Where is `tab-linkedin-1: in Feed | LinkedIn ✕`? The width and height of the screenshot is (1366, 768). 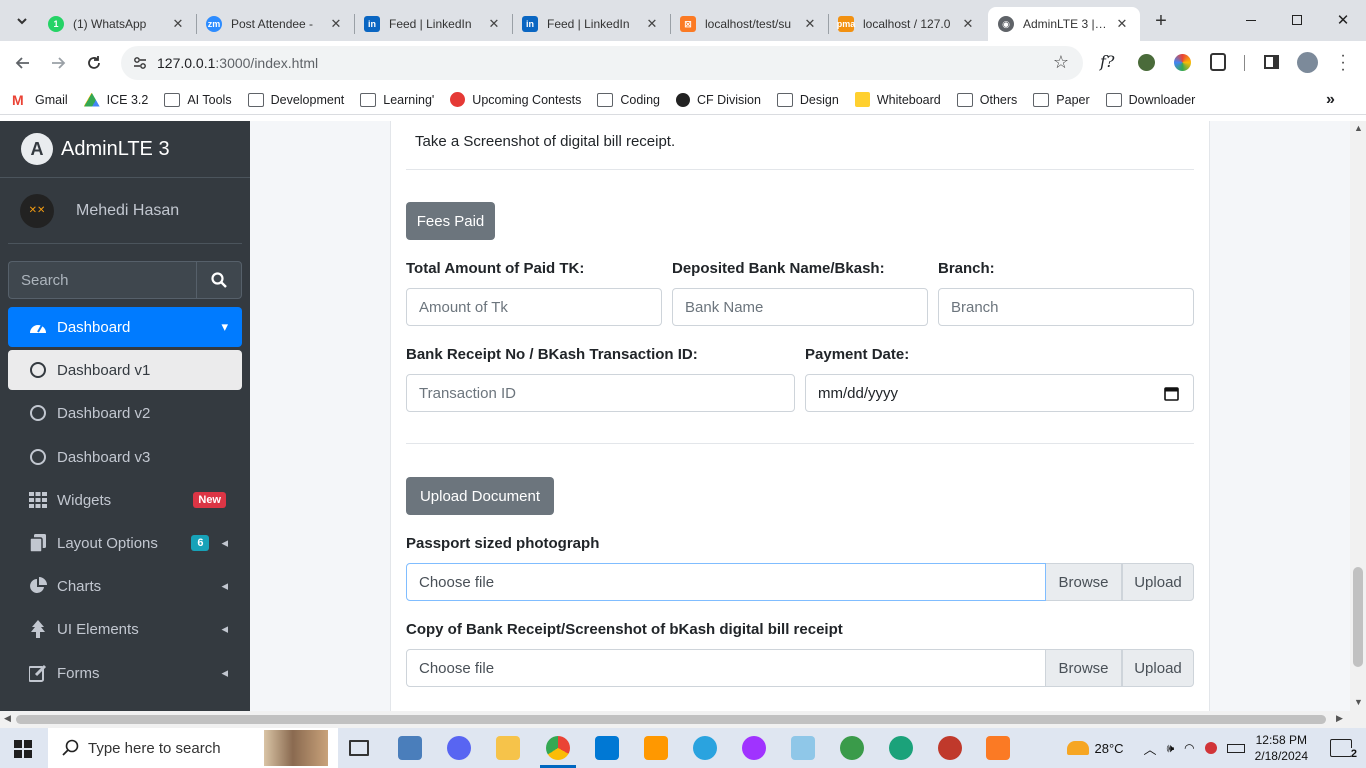 tab-linkedin-1: in Feed | LinkedIn ✕ is located at coordinates (433, 24).